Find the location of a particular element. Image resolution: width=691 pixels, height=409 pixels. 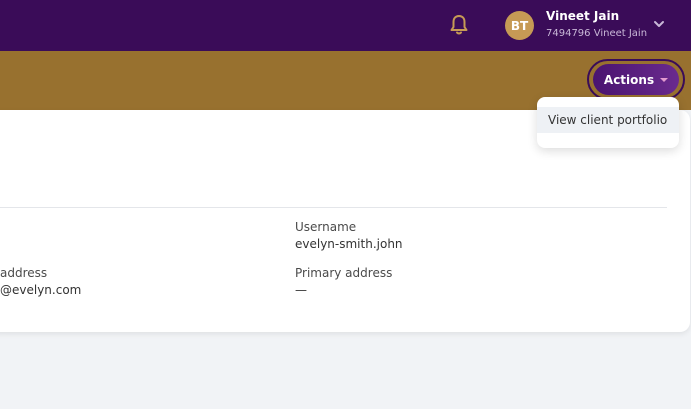

avatar: BT is located at coordinates (519, 25).